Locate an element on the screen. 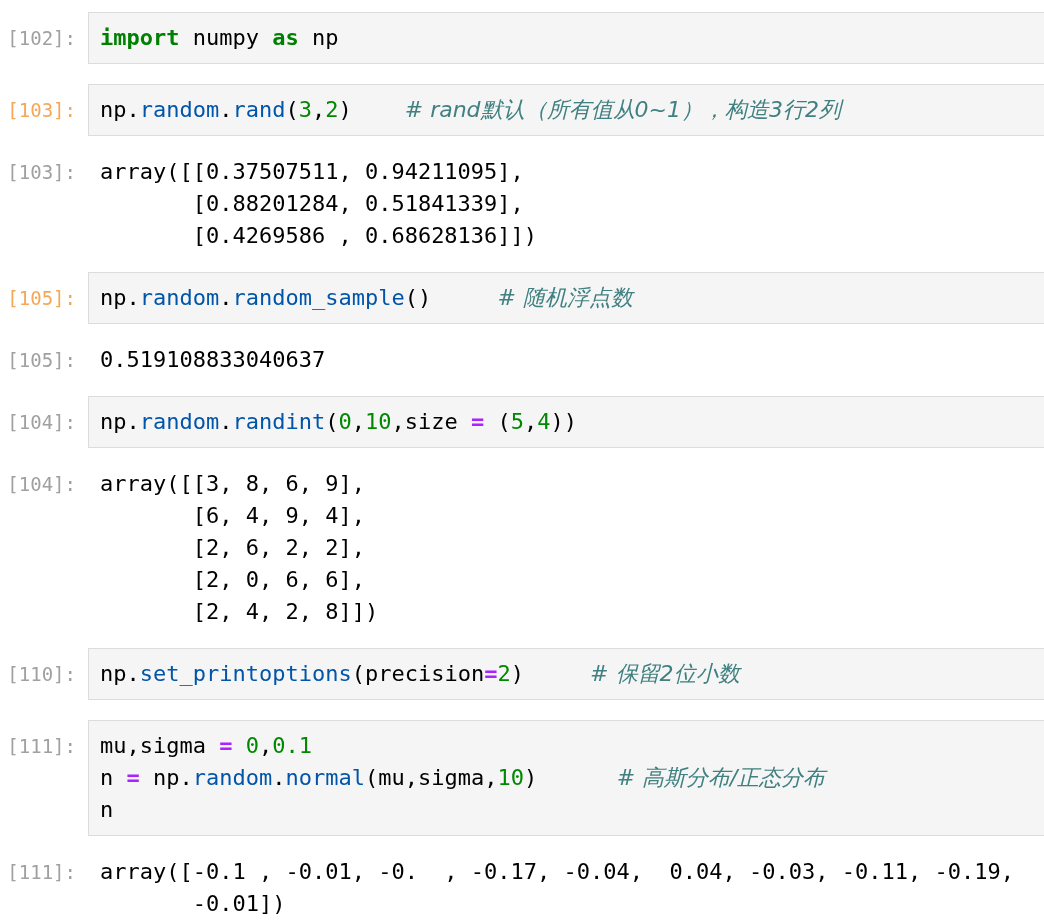 This screenshot has width=1044, height=924. output-line: 0.519108833040637 is located at coordinates (213, 360).